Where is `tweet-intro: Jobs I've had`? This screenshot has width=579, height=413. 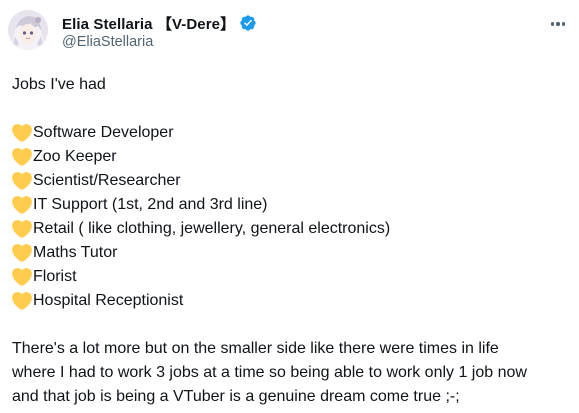 tweet-intro: Jobs I've had is located at coordinates (59, 84).